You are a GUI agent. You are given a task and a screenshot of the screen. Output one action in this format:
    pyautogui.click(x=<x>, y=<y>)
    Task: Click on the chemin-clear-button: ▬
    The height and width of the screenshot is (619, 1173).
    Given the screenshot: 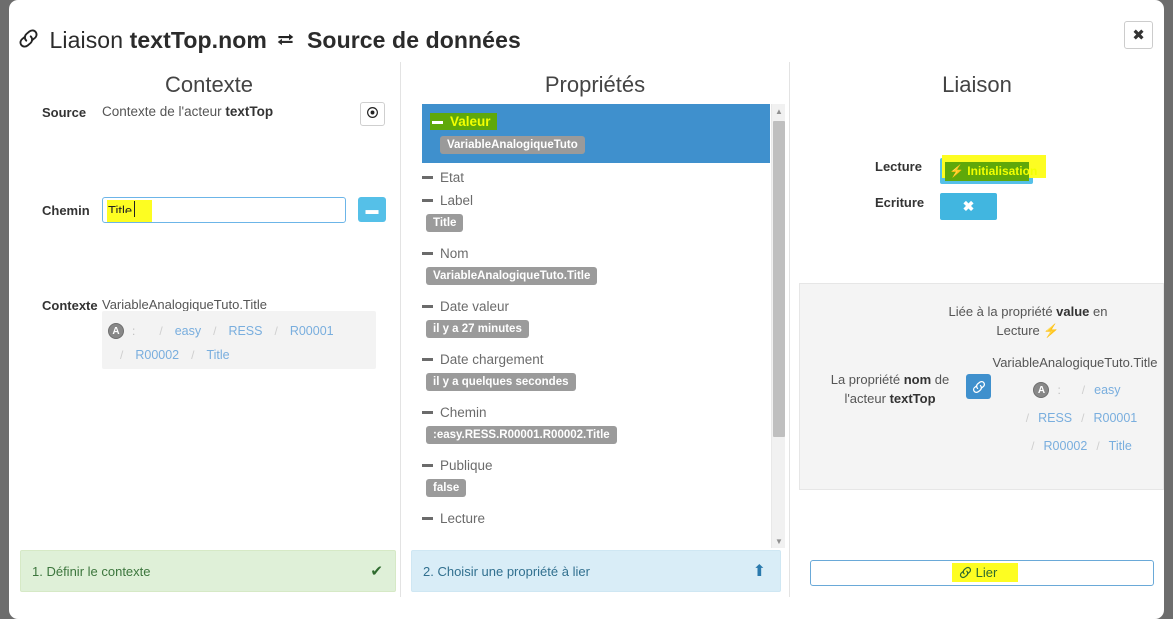 What is the action you would take?
    pyautogui.click(x=372, y=209)
    